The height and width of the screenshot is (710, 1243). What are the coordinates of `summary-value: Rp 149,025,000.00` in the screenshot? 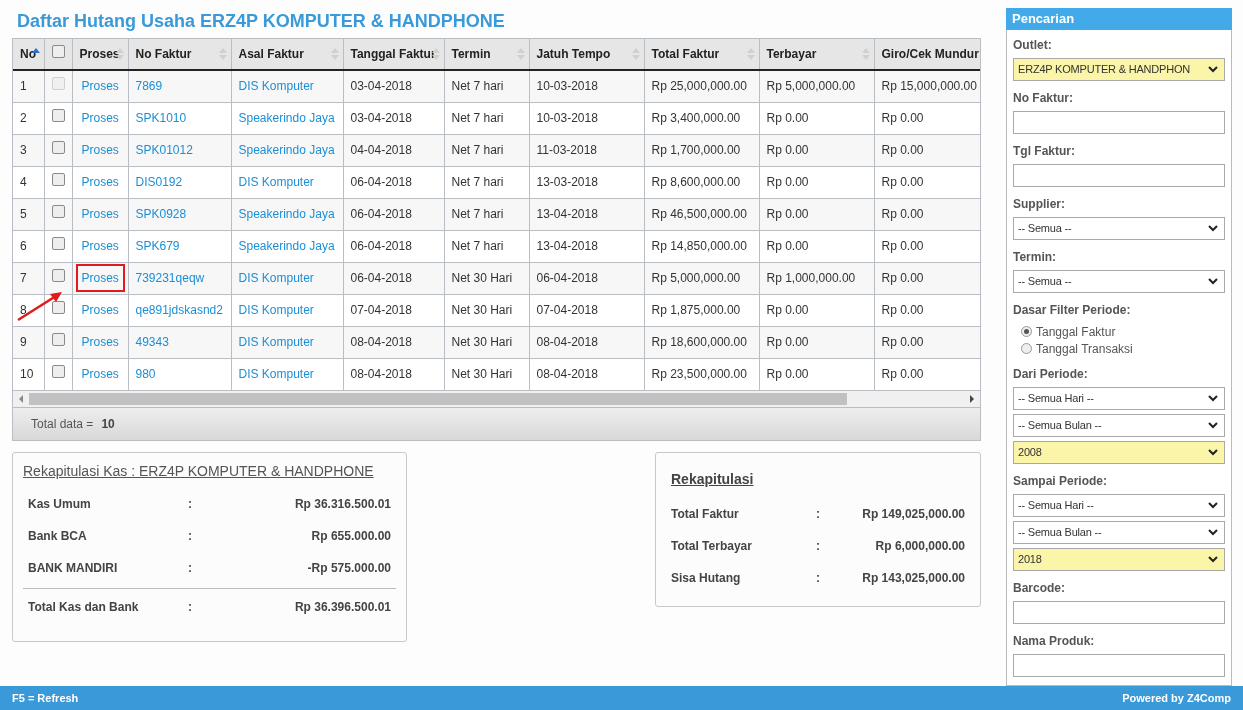 It's located at (913, 514).